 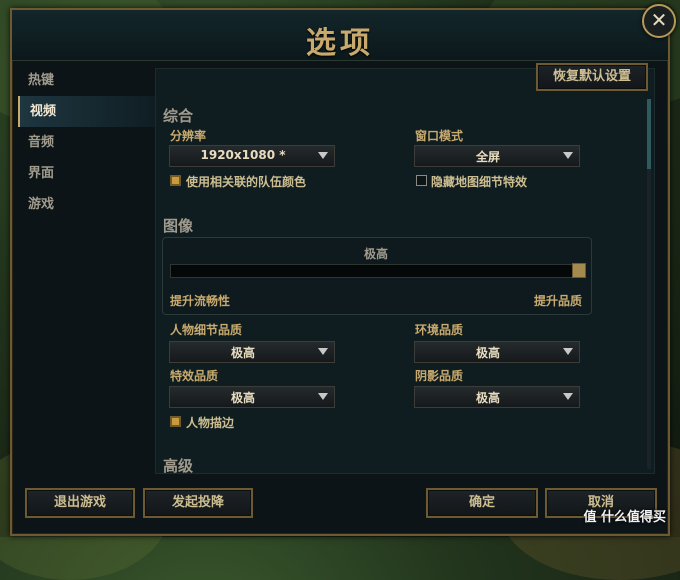 I want to click on character-quality-dropdown: 极高, so click(x=252, y=352).